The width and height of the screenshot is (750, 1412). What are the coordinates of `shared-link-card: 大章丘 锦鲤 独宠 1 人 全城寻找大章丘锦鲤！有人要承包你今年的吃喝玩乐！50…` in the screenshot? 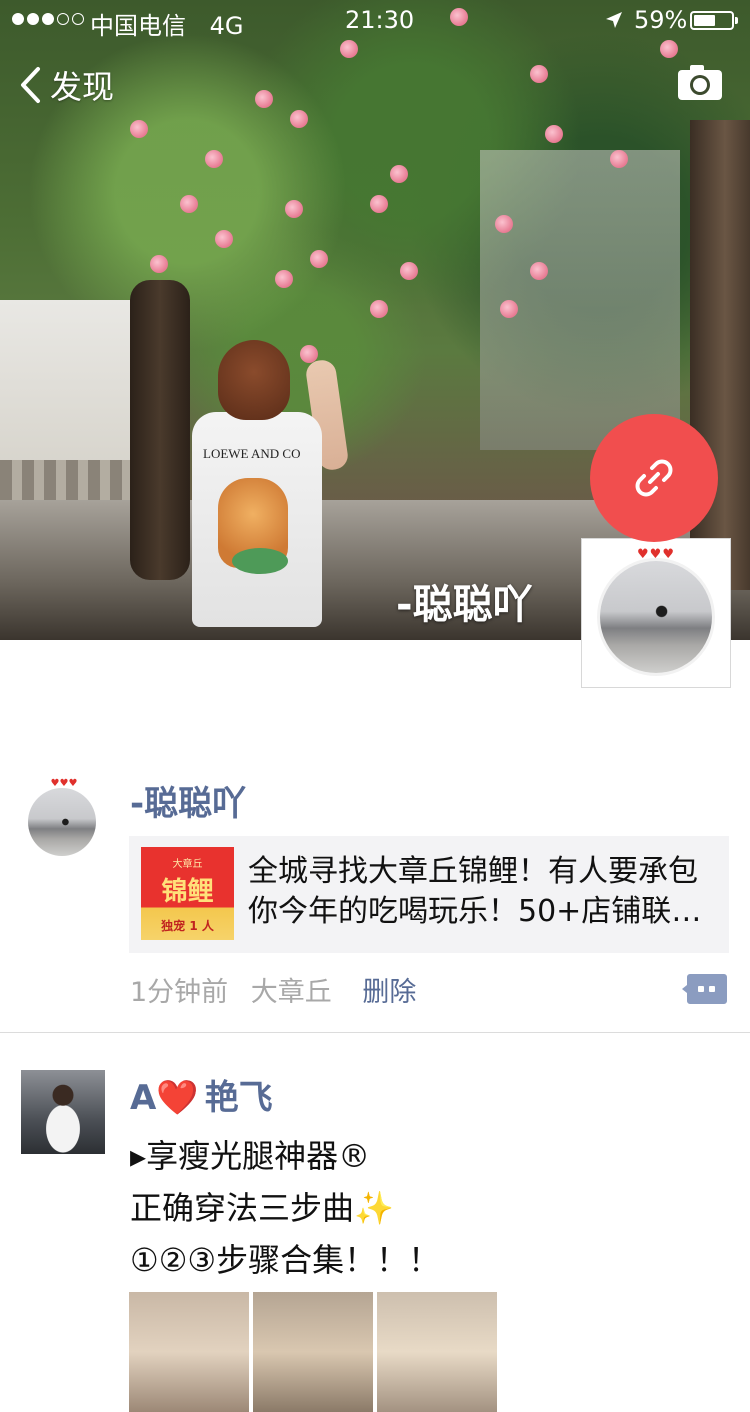 It's located at (429, 894).